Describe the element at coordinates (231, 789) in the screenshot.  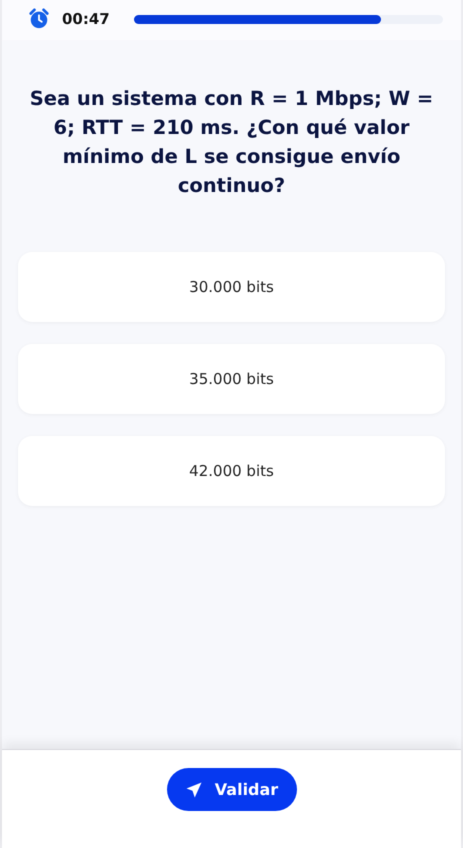
I see `validate-button: Validar` at that location.